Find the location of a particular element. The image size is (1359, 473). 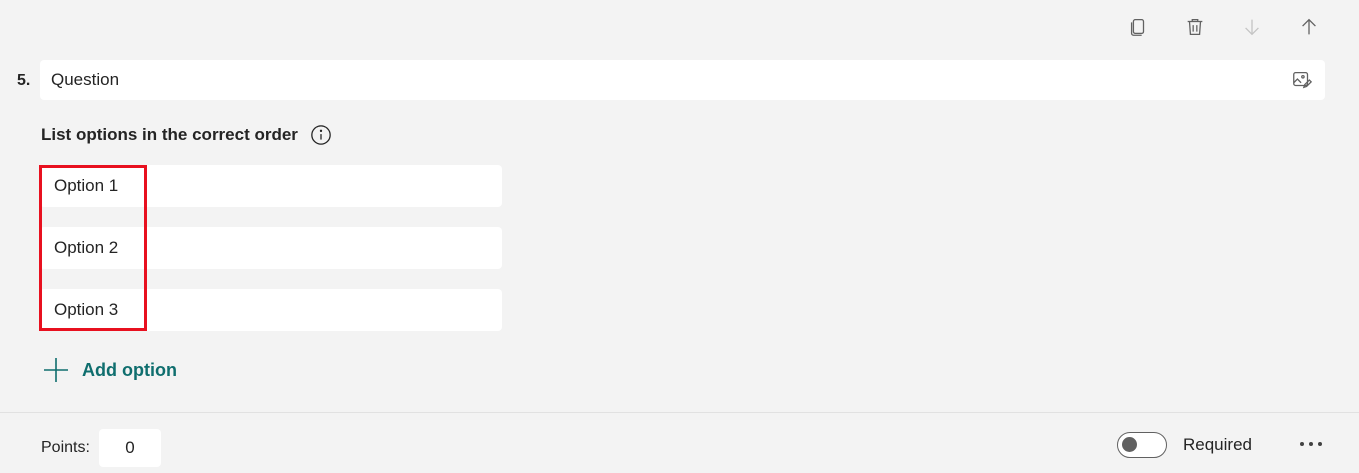

move-up-button is located at coordinates (1309, 27).